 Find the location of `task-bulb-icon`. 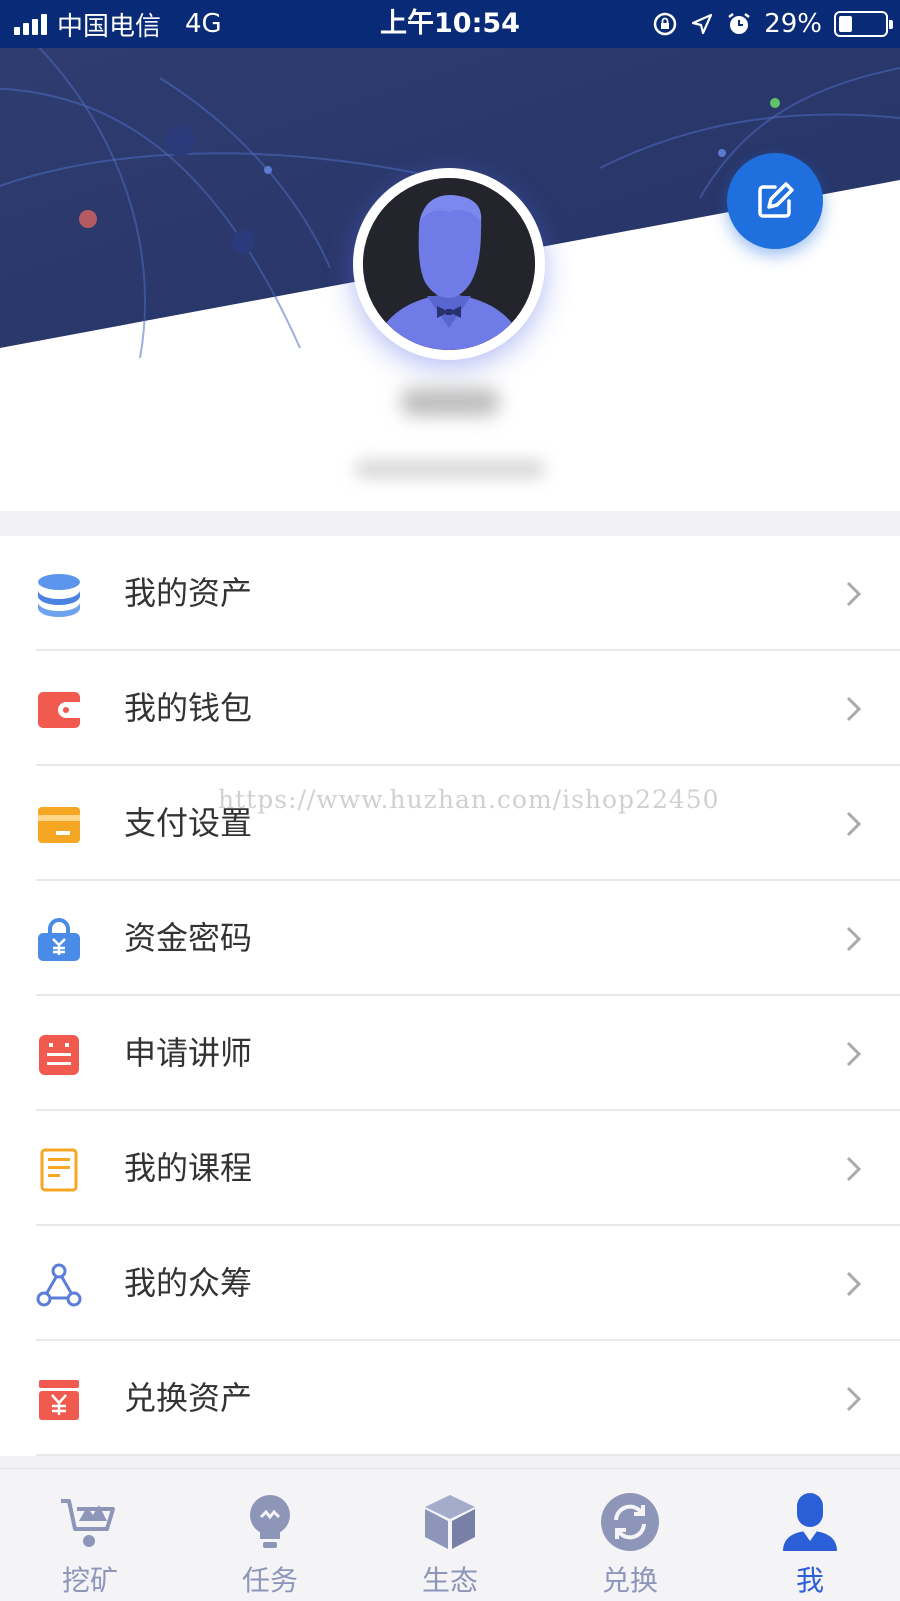

task-bulb-icon is located at coordinates (270, 1521).